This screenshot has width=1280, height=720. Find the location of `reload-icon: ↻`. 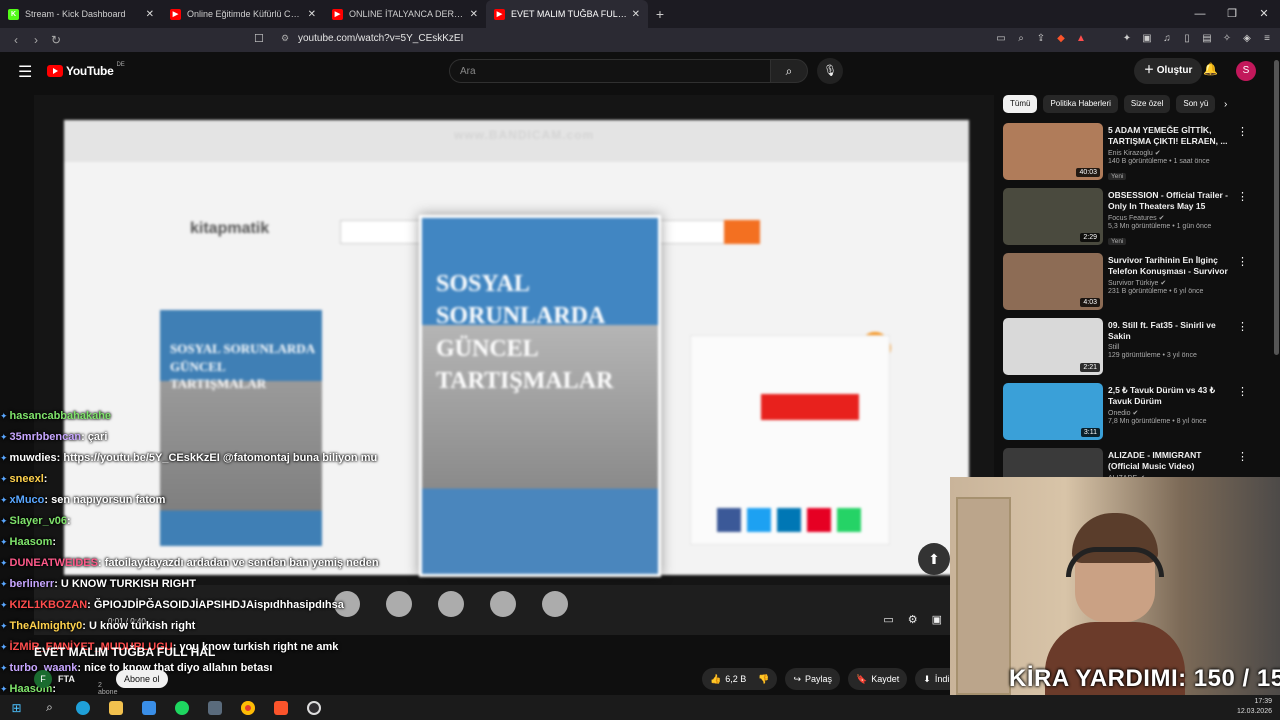

reload-icon: ↻ is located at coordinates (56, 40).